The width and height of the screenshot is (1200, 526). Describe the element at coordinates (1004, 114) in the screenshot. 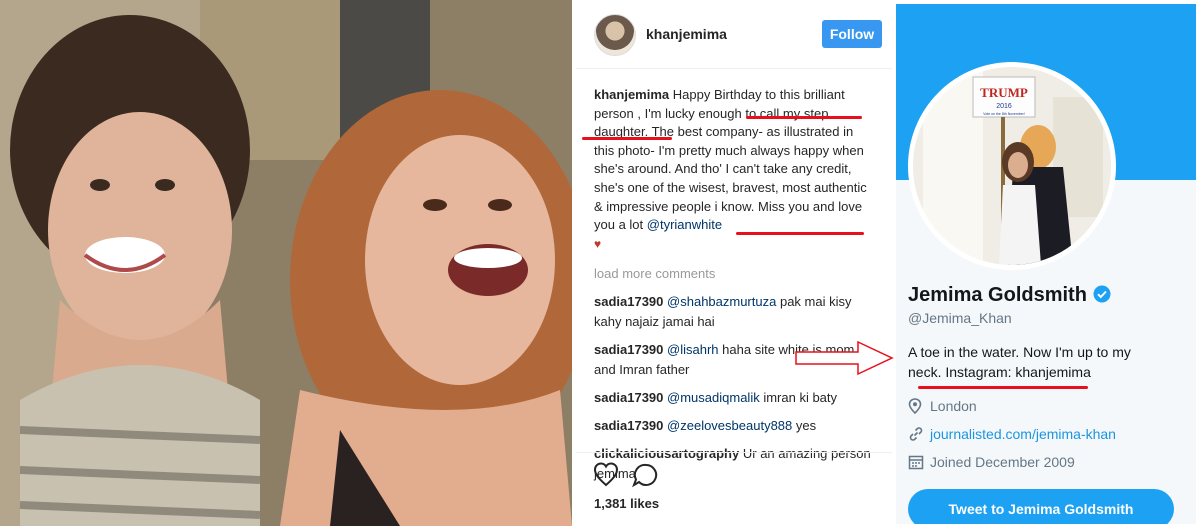

I see `sign-subtext: Vote on the 8th November!` at that location.